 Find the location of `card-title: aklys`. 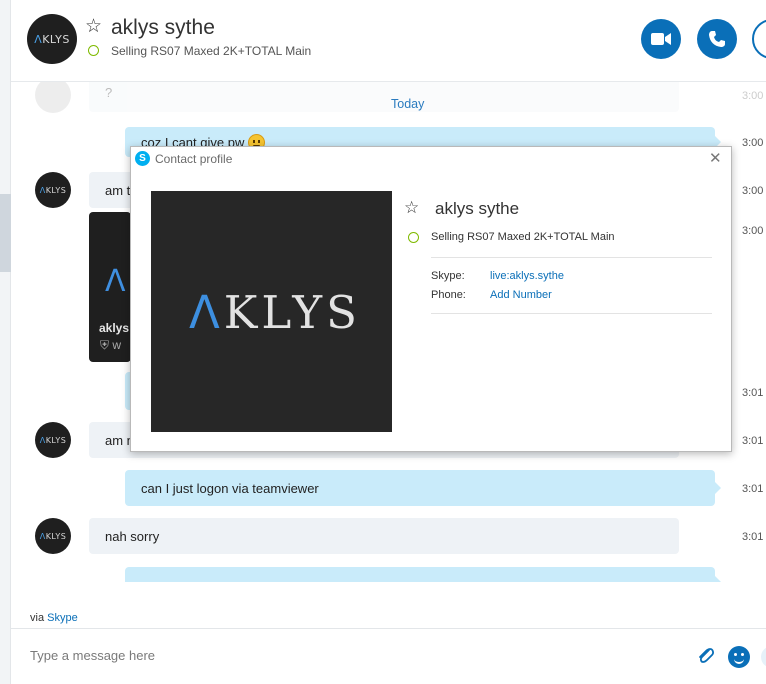

card-title: aklys is located at coordinates (114, 328).